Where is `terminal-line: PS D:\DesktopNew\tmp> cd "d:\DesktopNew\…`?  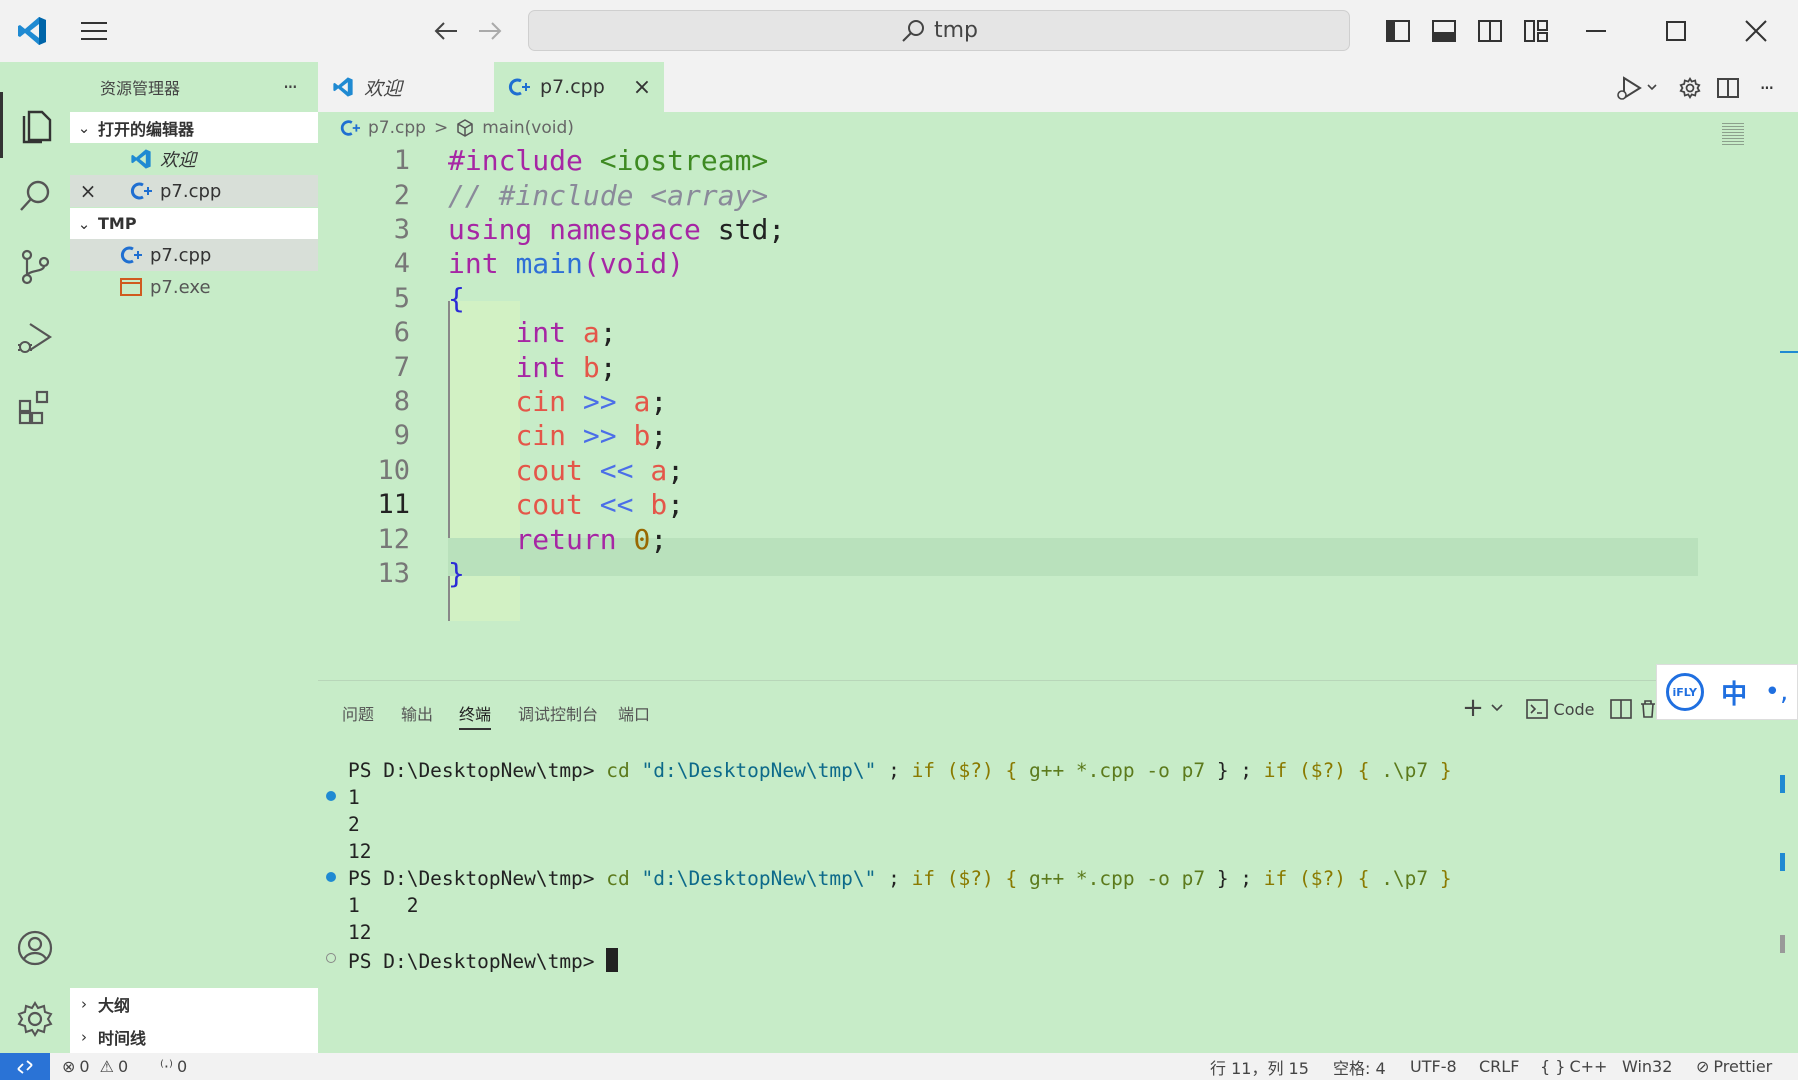 terminal-line: PS D:\DesktopNew\tmp> cd "d:\DesktopNew\… is located at coordinates (900, 770).